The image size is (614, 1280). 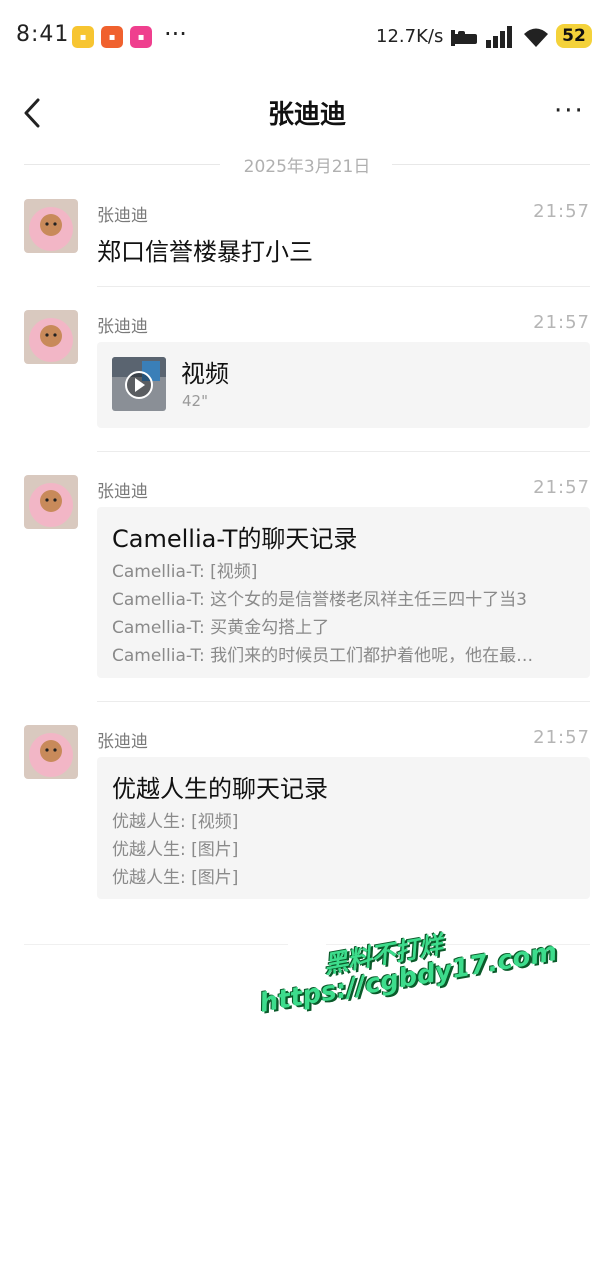 What do you see at coordinates (536, 37) in the screenshot?
I see `wifi-icon` at bounding box center [536, 37].